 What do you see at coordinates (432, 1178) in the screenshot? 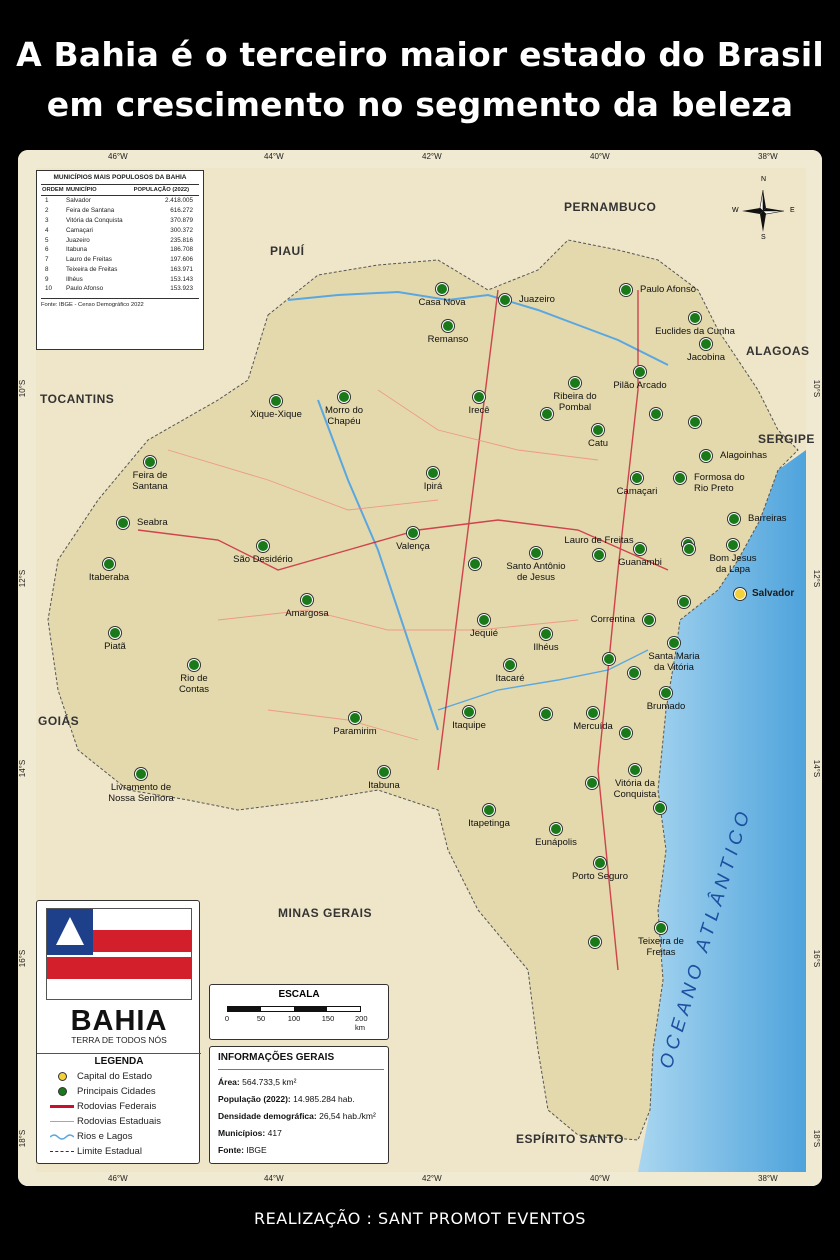
I see `lon-label-bottom-42: 42°W` at bounding box center [432, 1178].